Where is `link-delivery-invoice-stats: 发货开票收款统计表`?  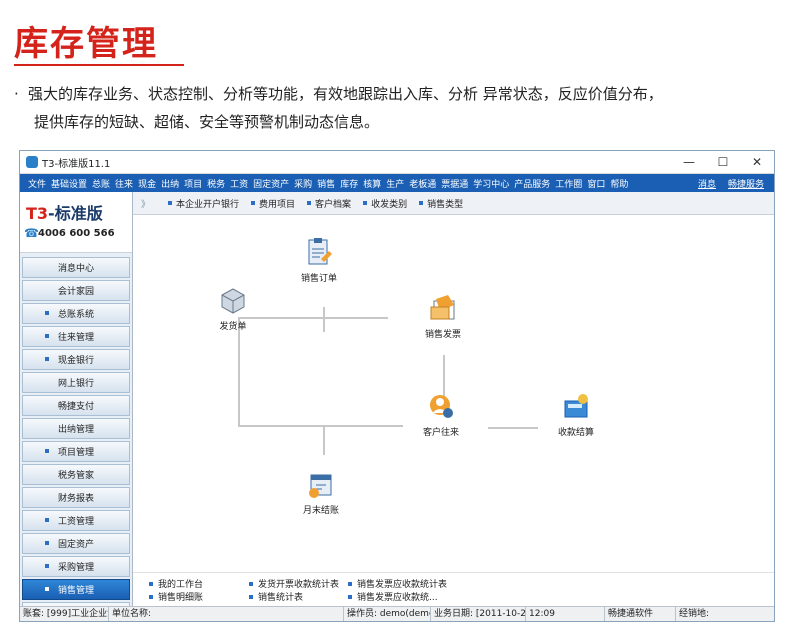
link-delivery-invoice-stats: 发货开票收款统计表 is located at coordinates (294, 583).